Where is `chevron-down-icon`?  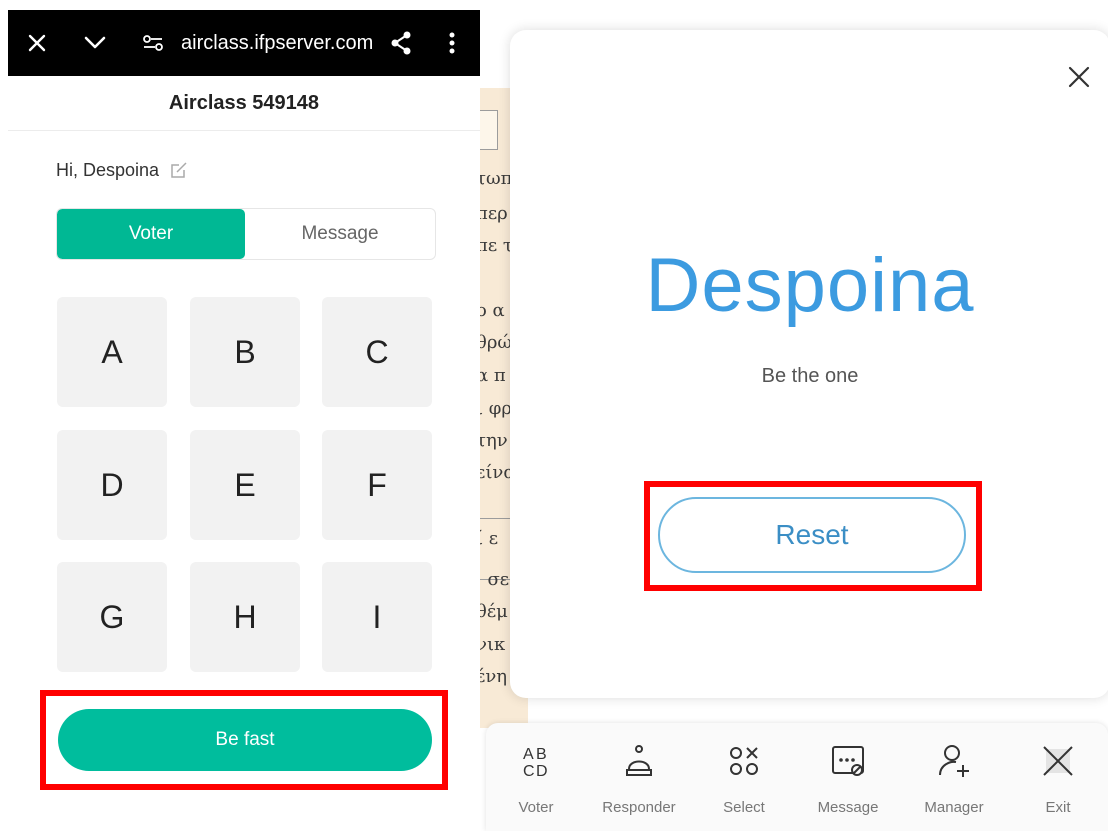 chevron-down-icon is located at coordinates (95, 43).